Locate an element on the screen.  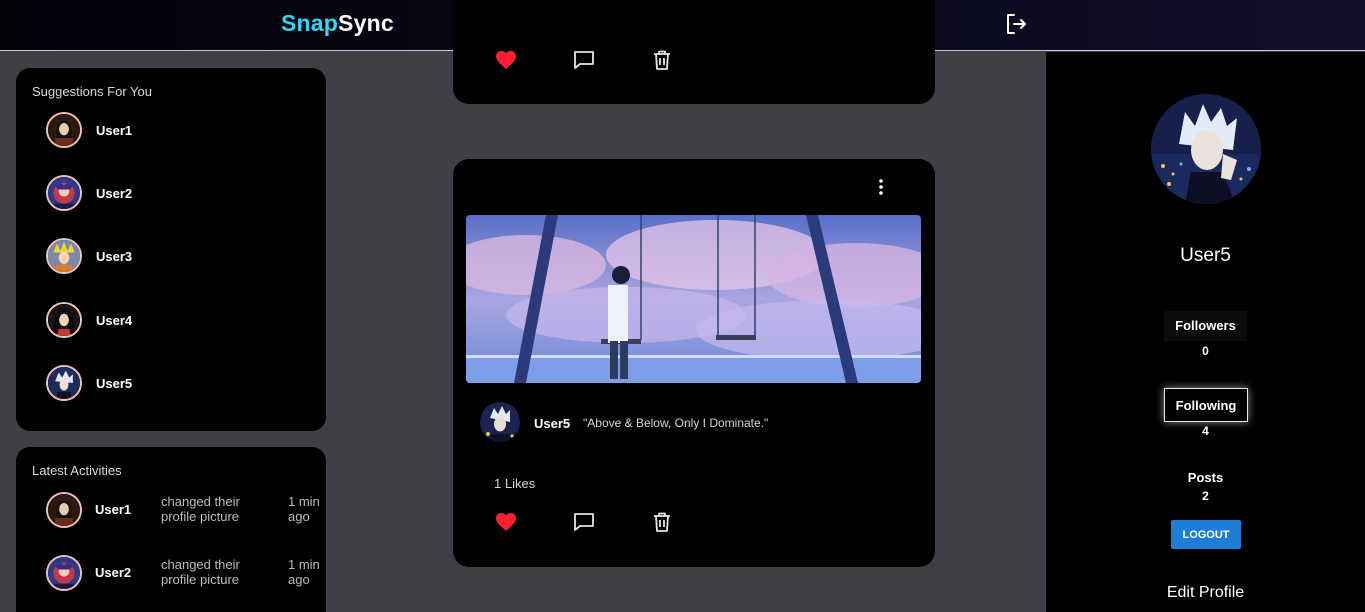
following-button: Following is located at coordinates (1206, 405).